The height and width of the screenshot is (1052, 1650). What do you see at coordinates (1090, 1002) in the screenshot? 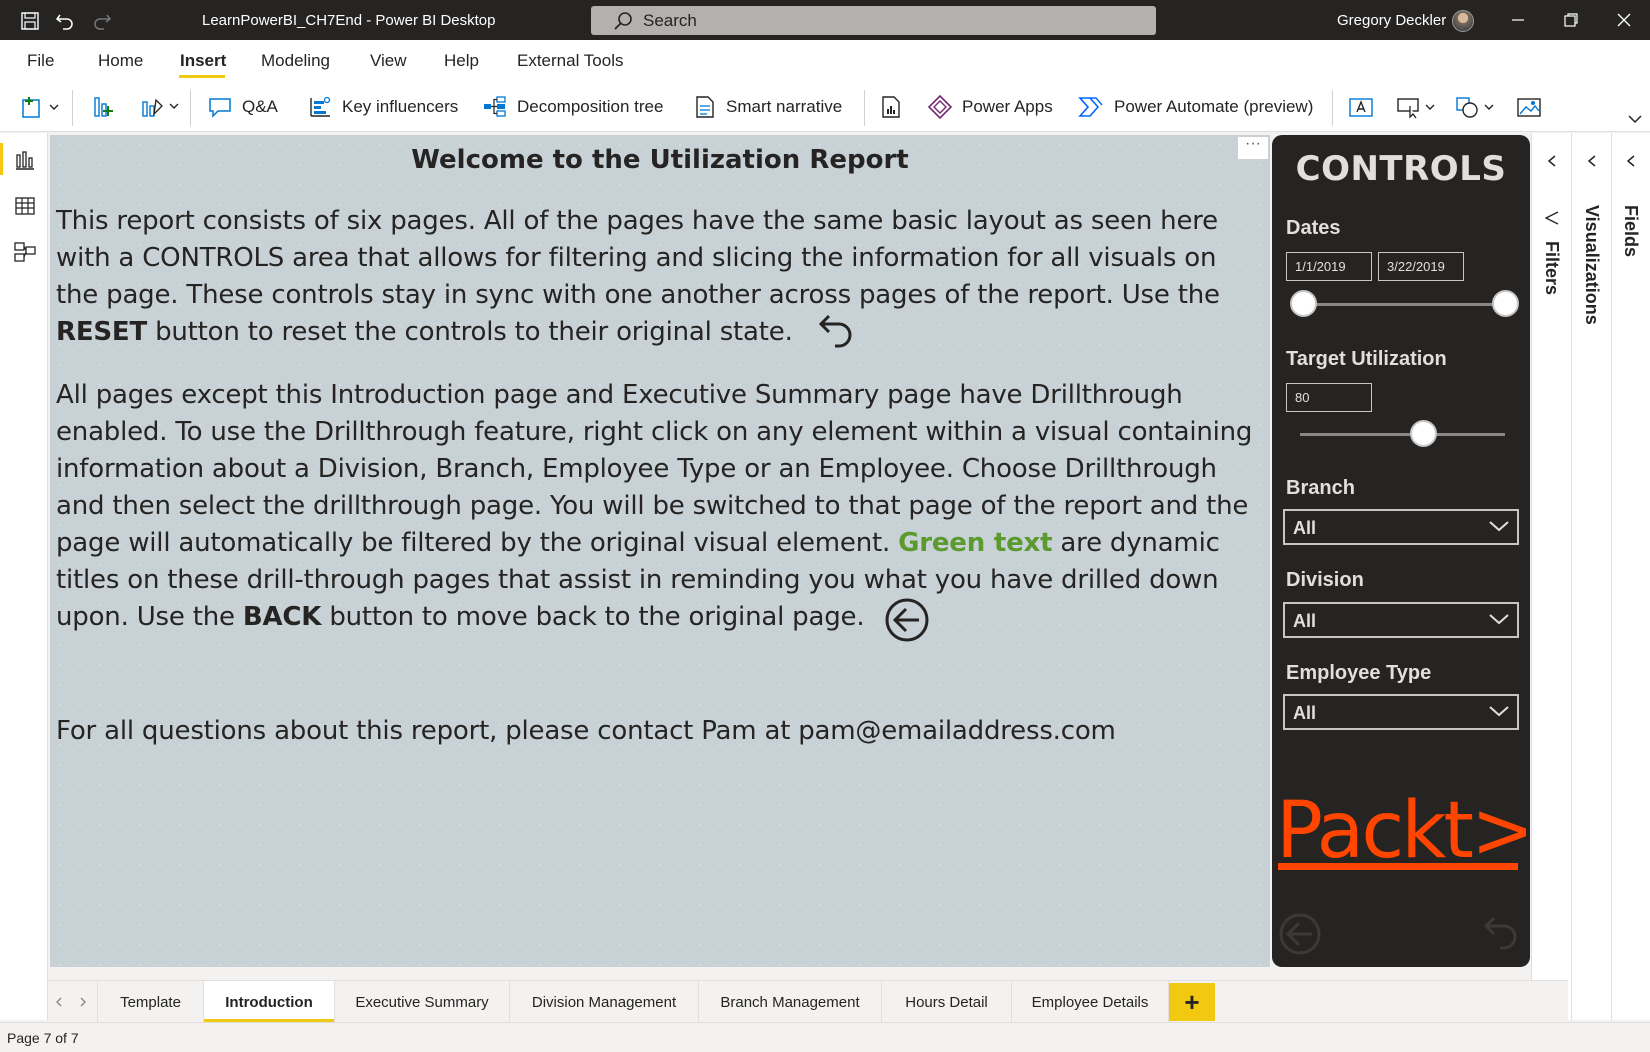
I see `tab-employee-details: Employee Details` at bounding box center [1090, 1002].